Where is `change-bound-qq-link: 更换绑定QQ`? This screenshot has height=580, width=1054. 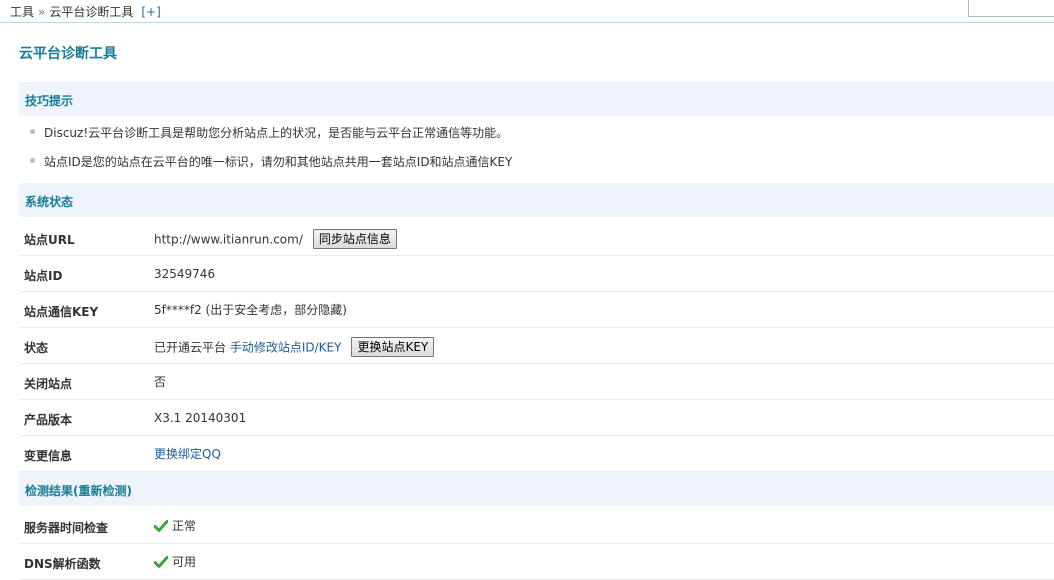
change-bound-qq-link: 更换绑定QQ is located at coordinates (187, 454).